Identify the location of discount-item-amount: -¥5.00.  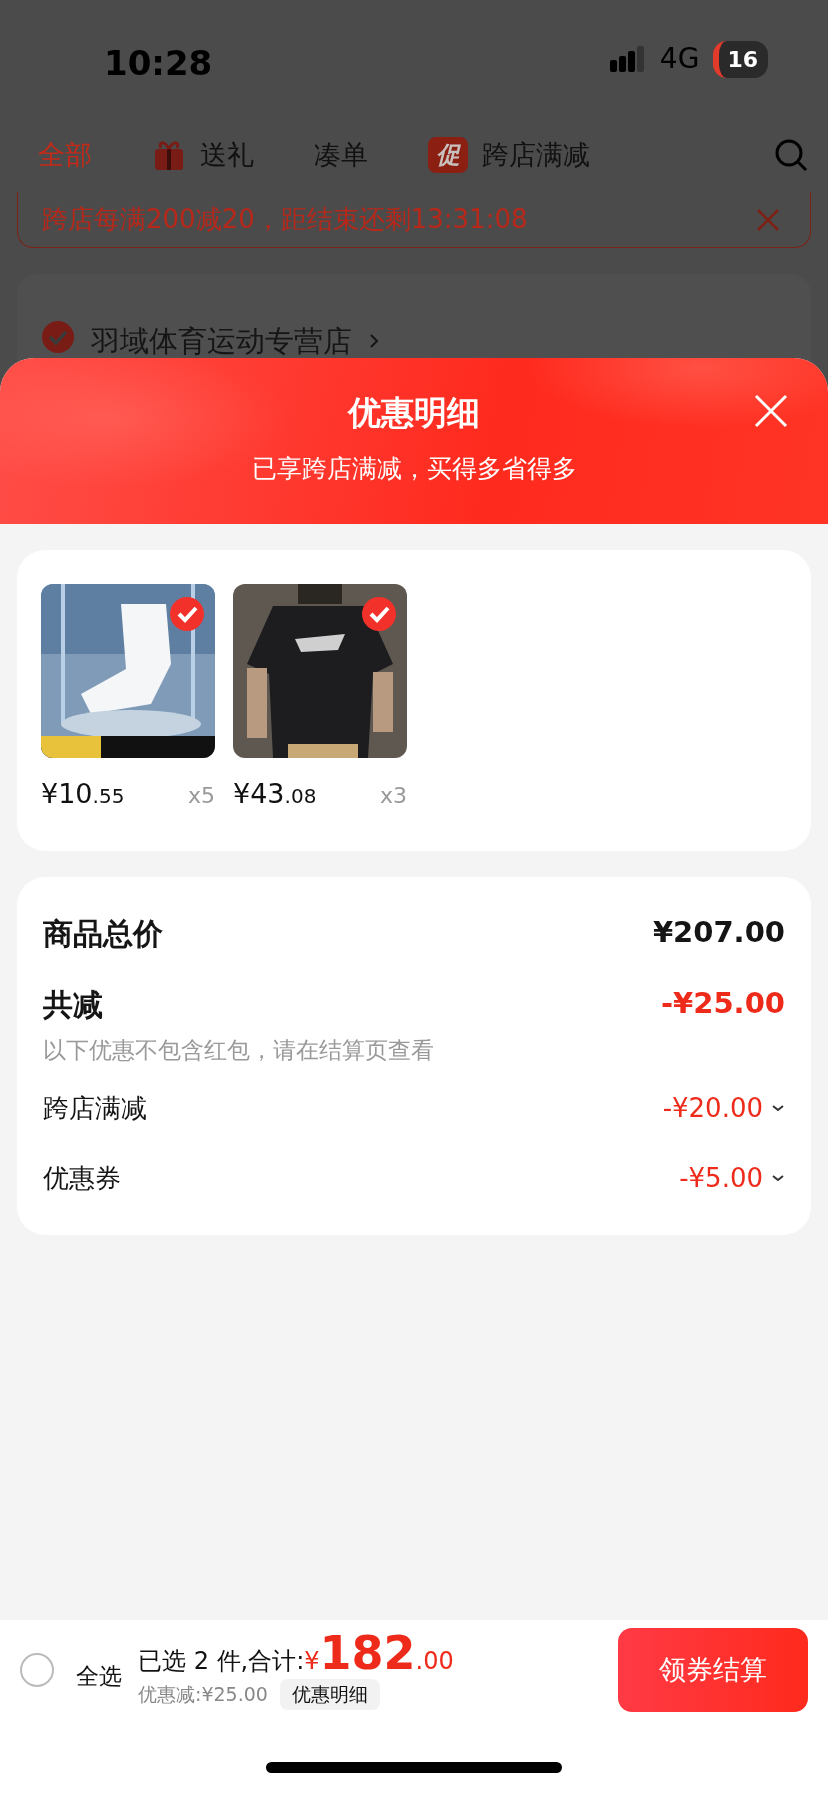
(732, 1178).